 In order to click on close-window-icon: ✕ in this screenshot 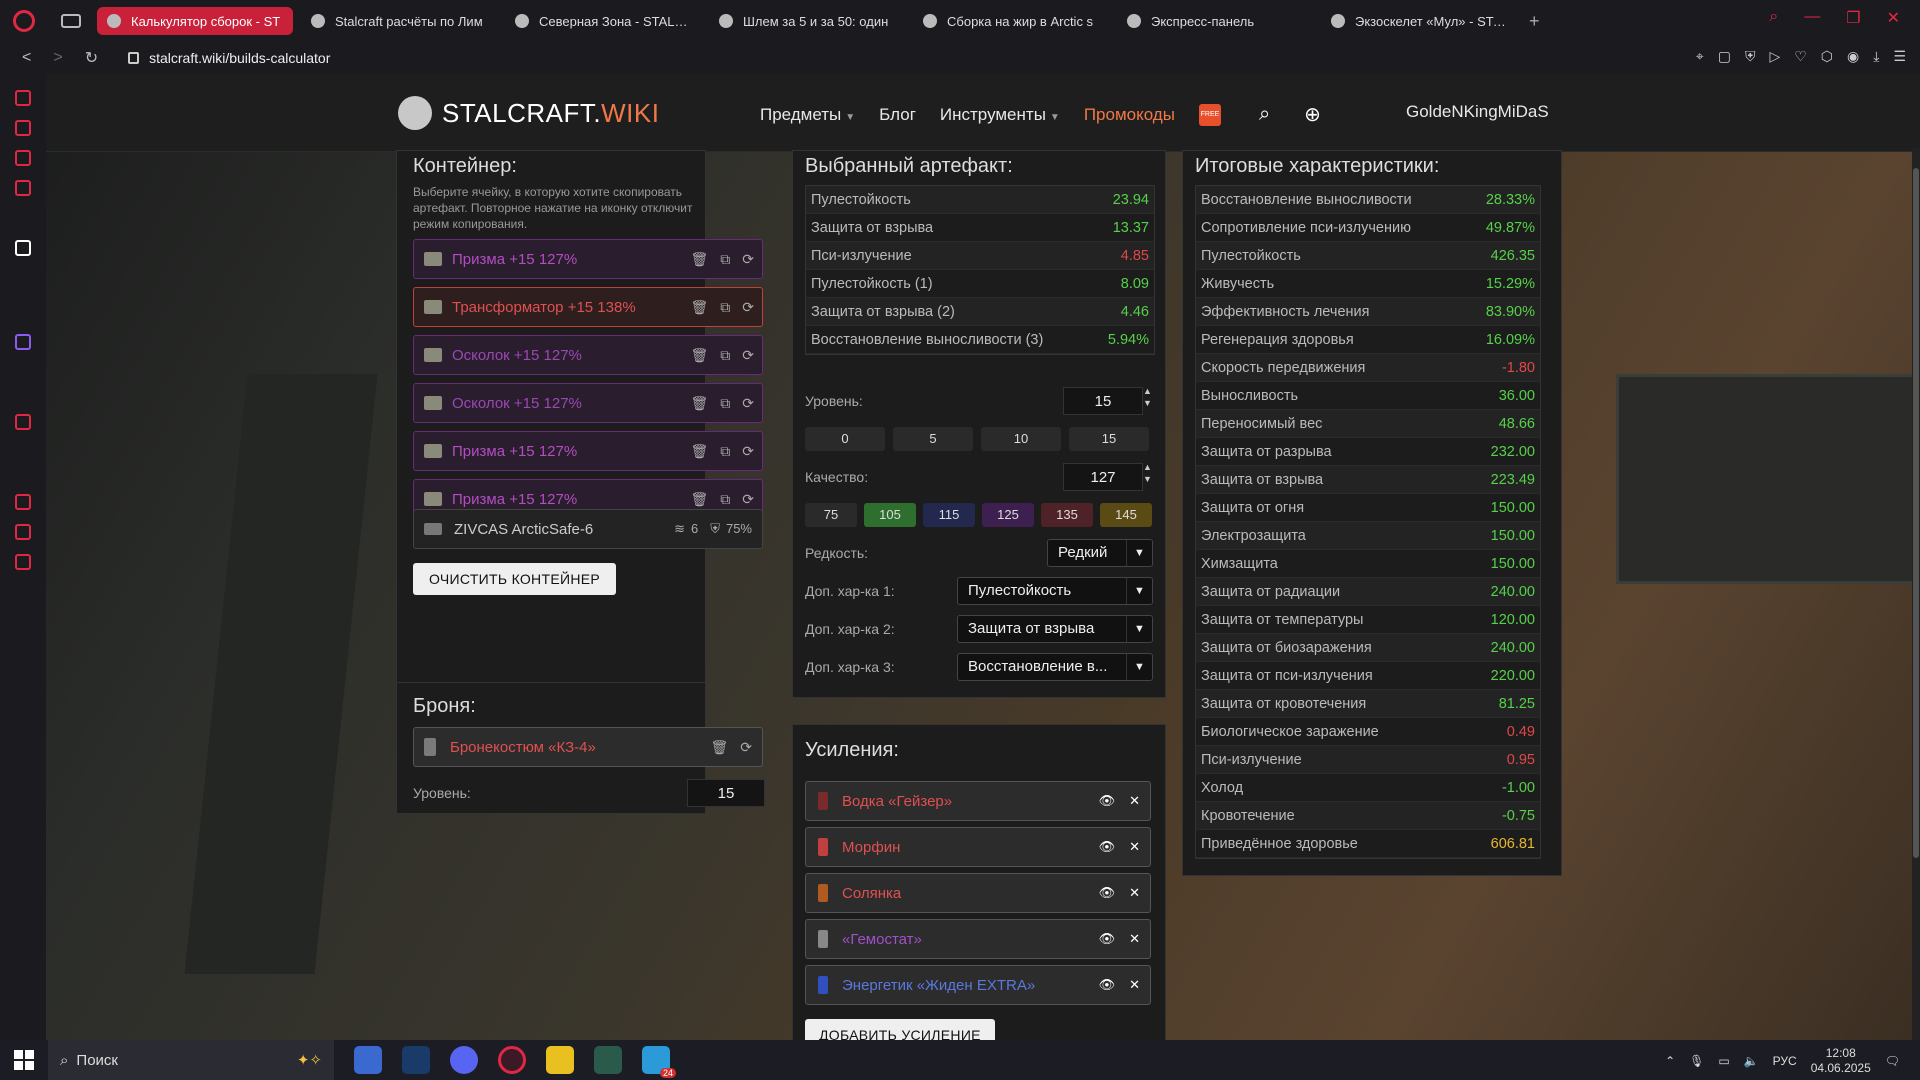, I will do `click(1893, 18)`.